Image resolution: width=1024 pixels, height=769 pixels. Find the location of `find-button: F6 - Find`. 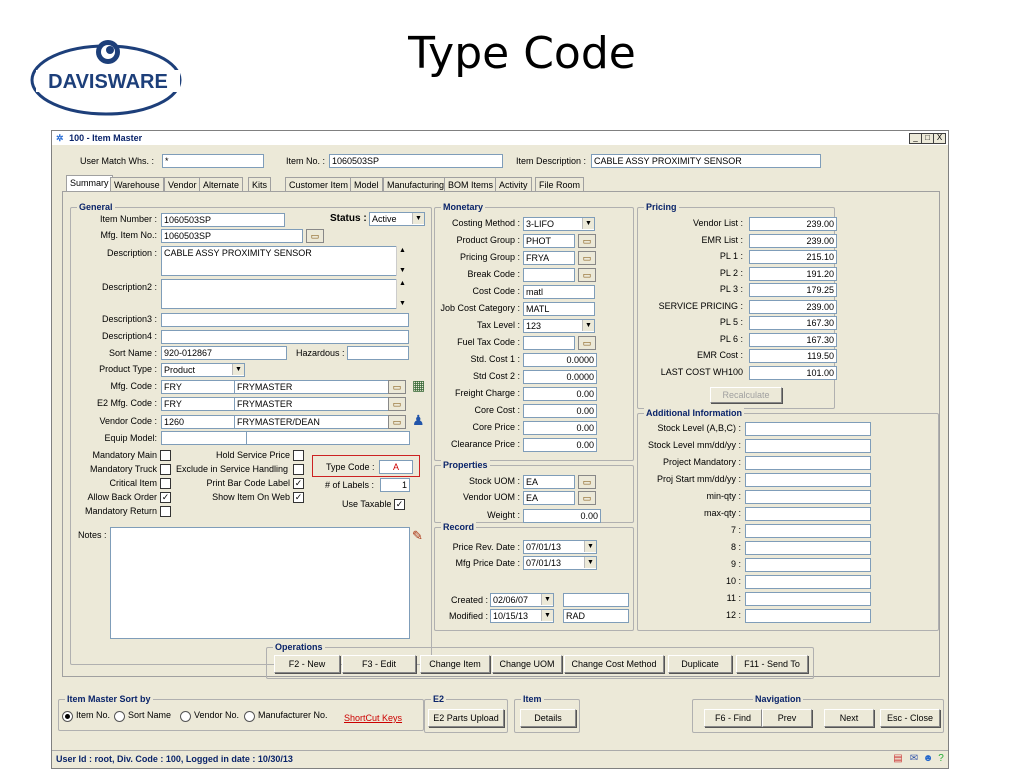

find-button: F6 - Find is located at coordinates (733, 718).